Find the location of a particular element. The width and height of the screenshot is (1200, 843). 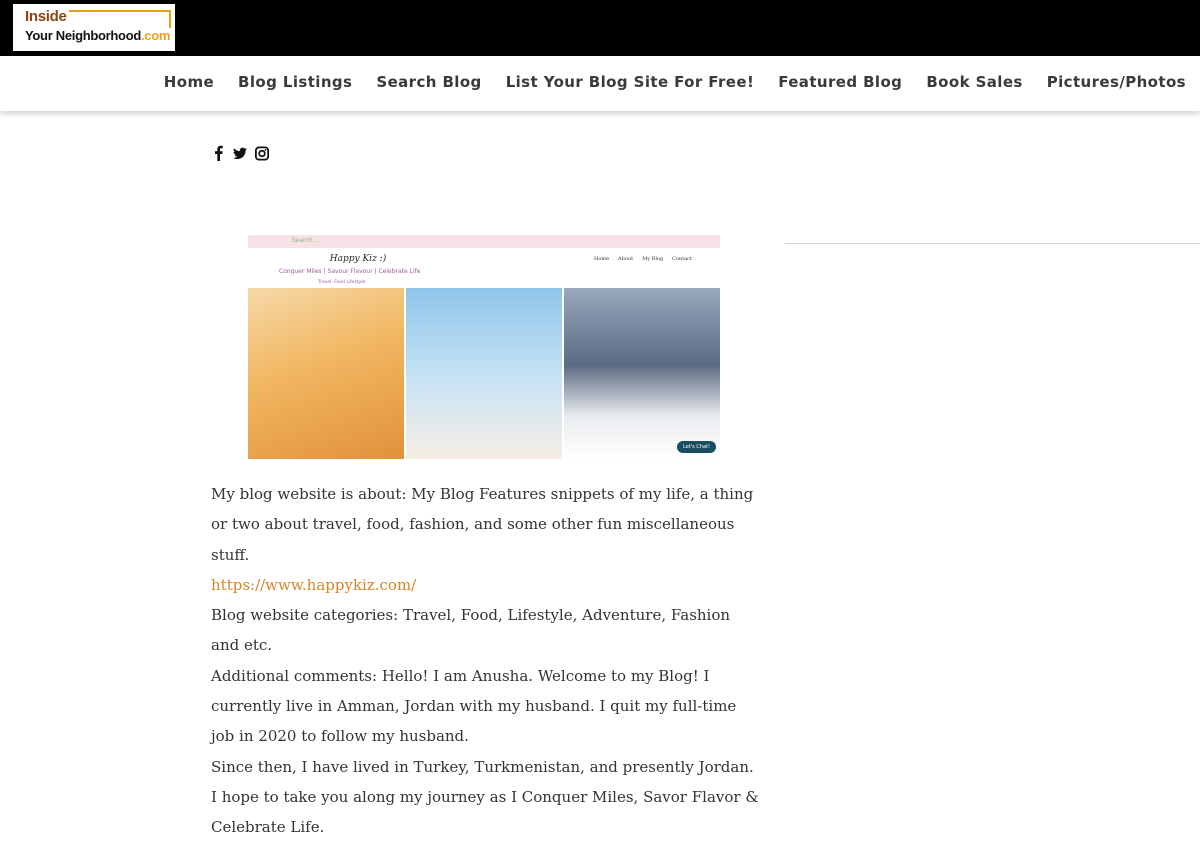

logo-roof-icon is located at coordinates (120, 19).